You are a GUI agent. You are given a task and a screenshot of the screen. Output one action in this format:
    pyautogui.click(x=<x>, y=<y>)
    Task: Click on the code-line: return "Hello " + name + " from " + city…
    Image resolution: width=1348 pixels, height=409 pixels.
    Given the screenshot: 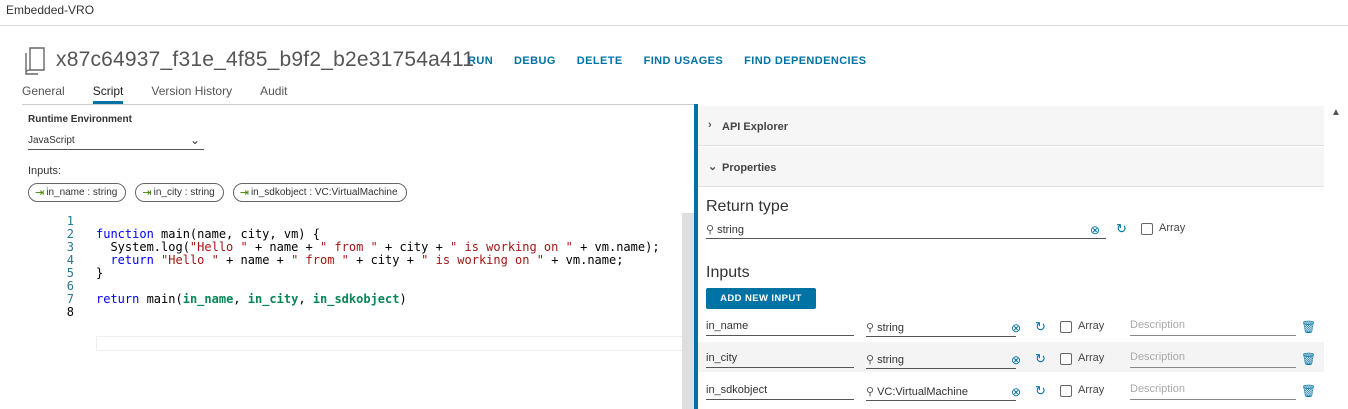 What is the action you would take?
    pyautogui.click(x=367, y=260)
    